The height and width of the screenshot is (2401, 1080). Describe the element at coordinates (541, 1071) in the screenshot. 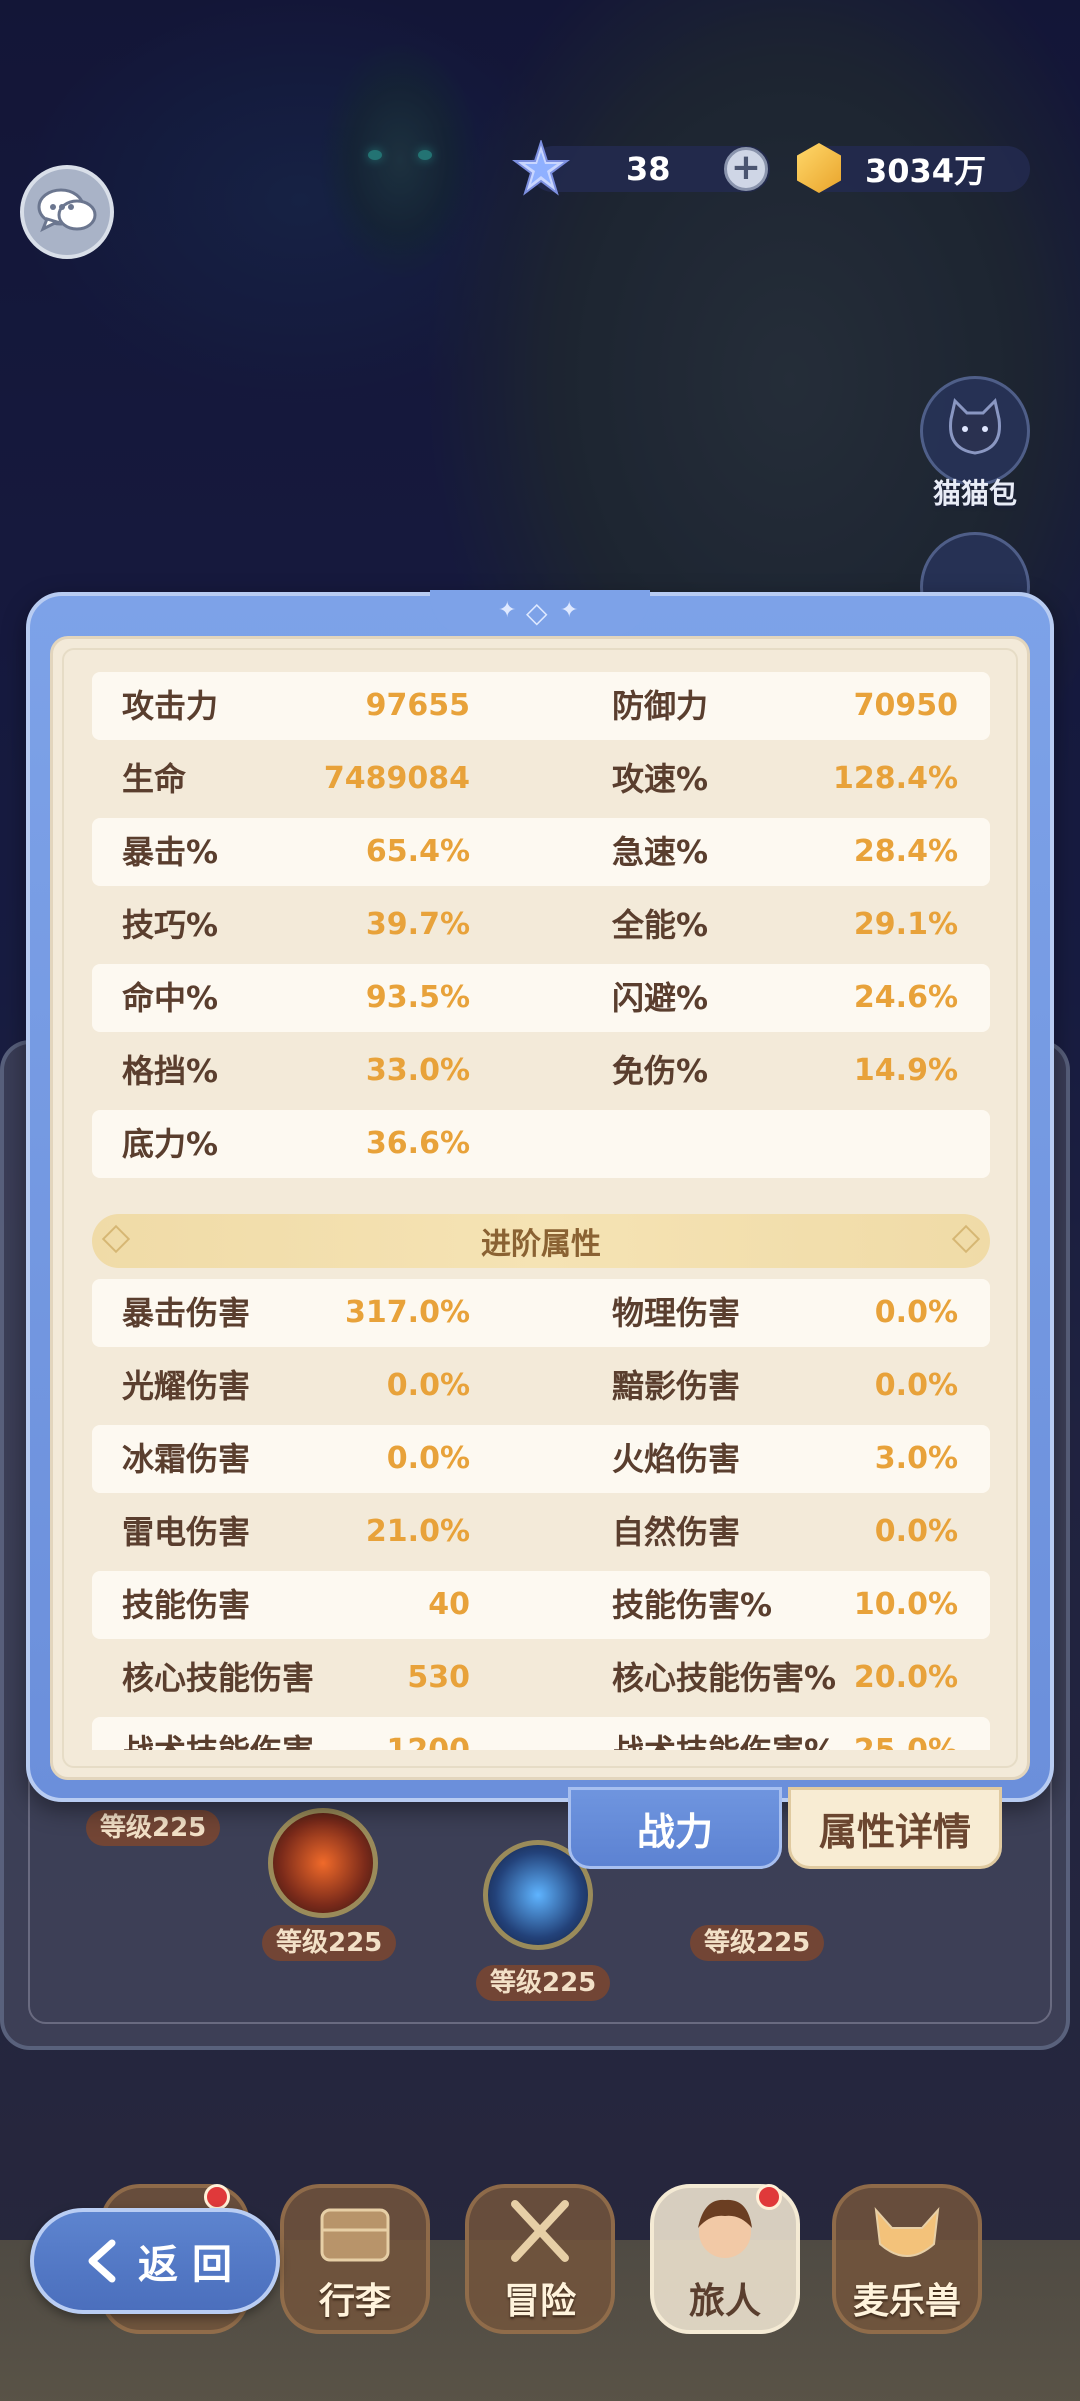

I see `stat-row: 格挡% 33.0% 免伤% 14.9%` at that location.